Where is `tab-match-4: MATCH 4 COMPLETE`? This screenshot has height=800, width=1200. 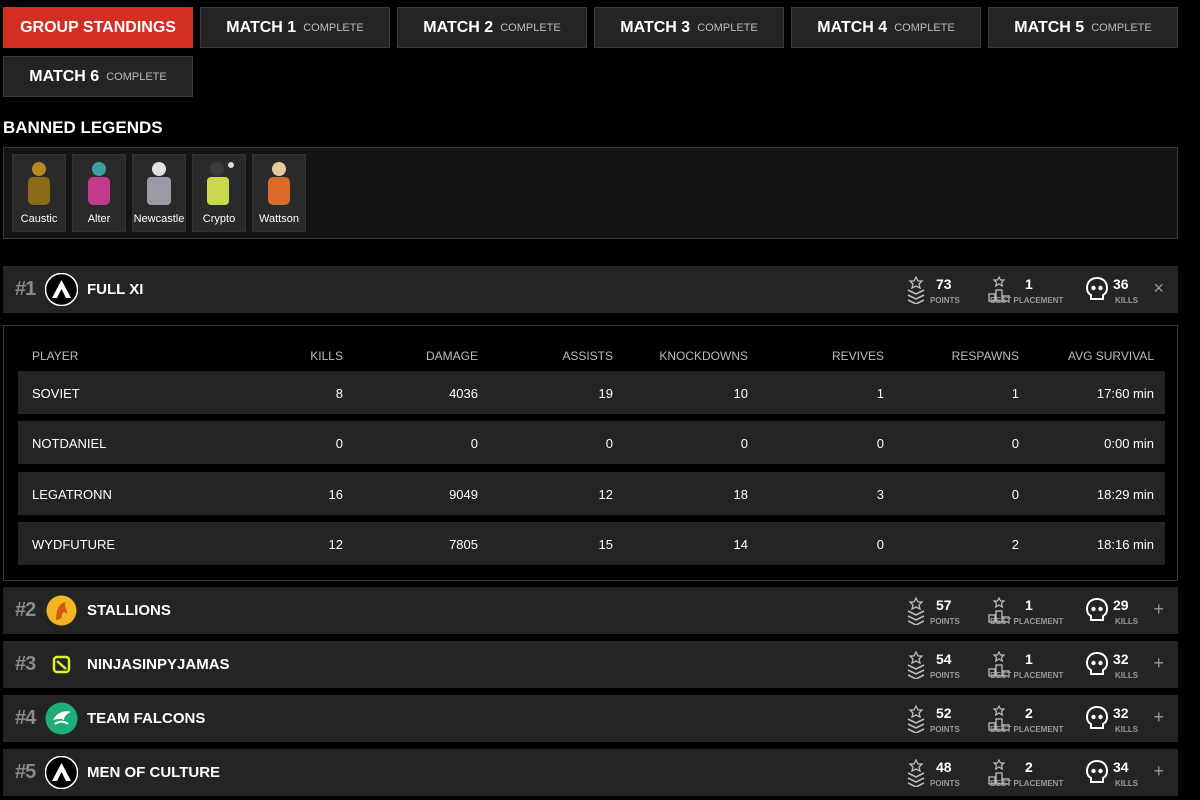
tab-match-4: MATCH 4 COMPLETE is located at coordinates (886, 27).